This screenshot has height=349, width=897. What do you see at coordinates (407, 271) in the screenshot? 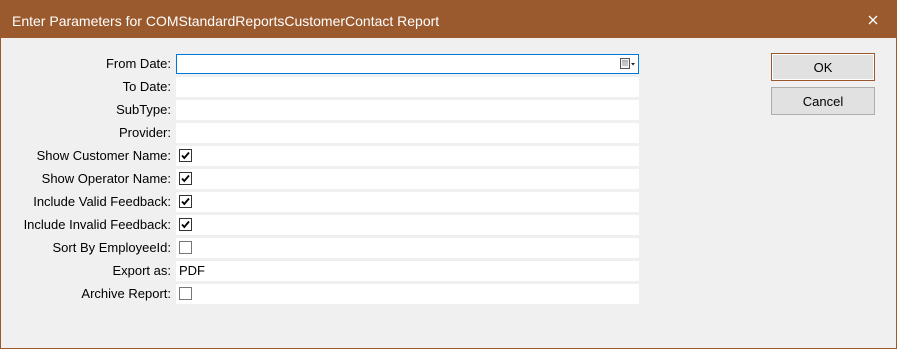
I see `export-as-field: PDF` at bounding box center [407, 271].